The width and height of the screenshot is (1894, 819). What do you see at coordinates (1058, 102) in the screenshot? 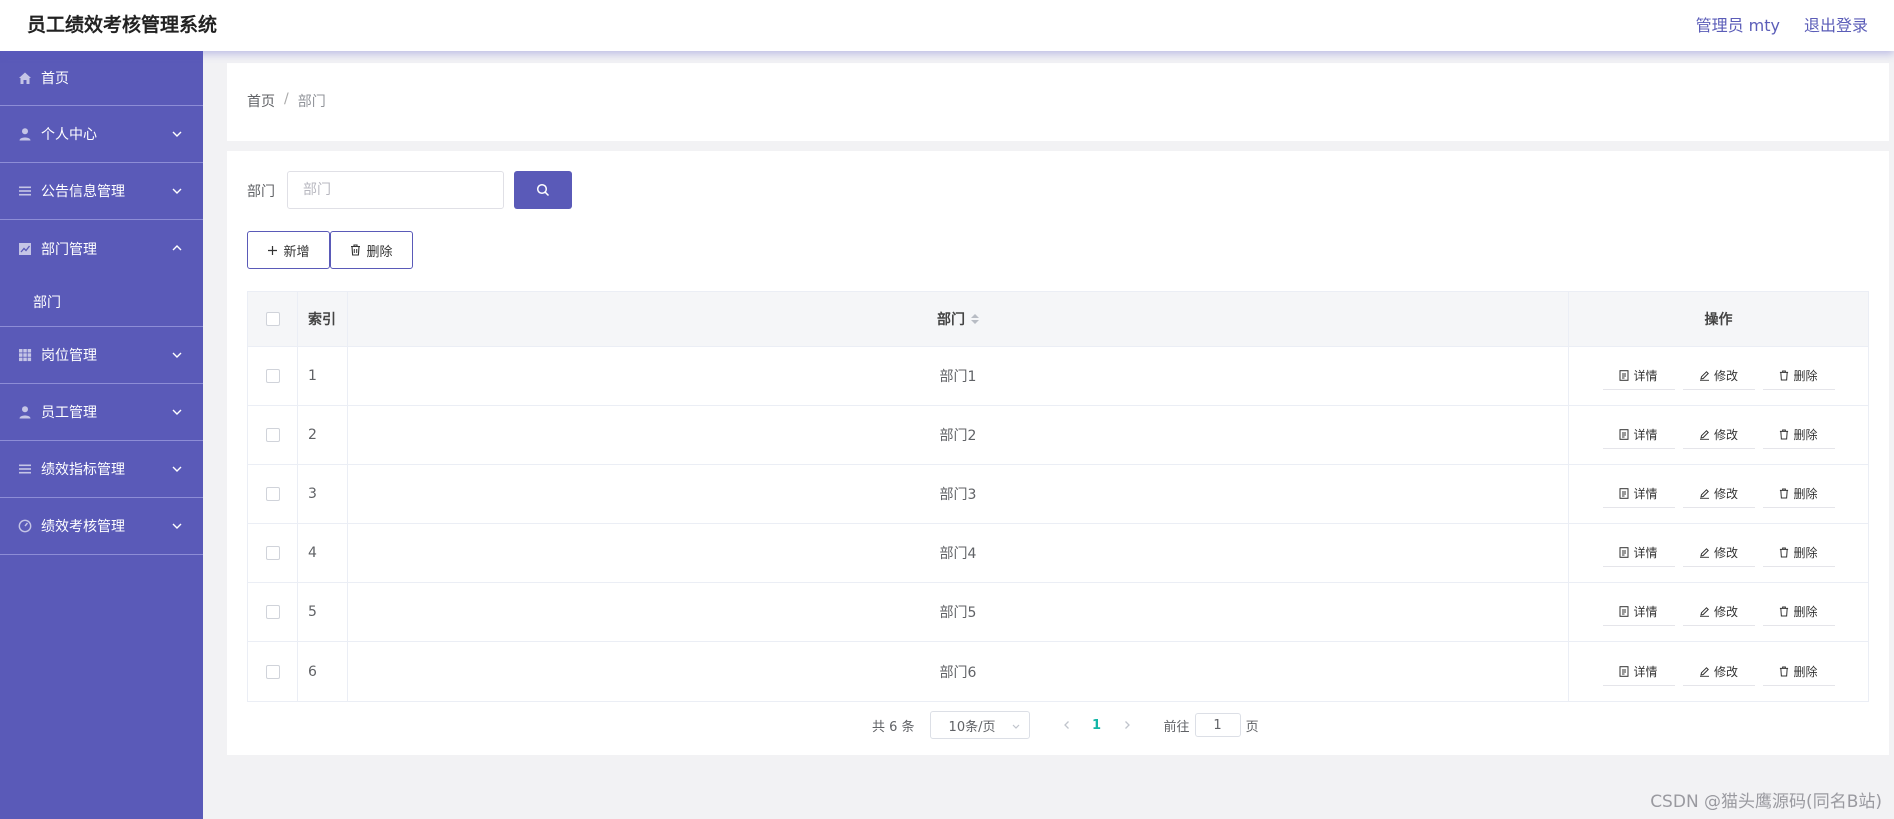
I see `breadcrumb-card: 首页 / 部门` at bounding box center [1058, 102].